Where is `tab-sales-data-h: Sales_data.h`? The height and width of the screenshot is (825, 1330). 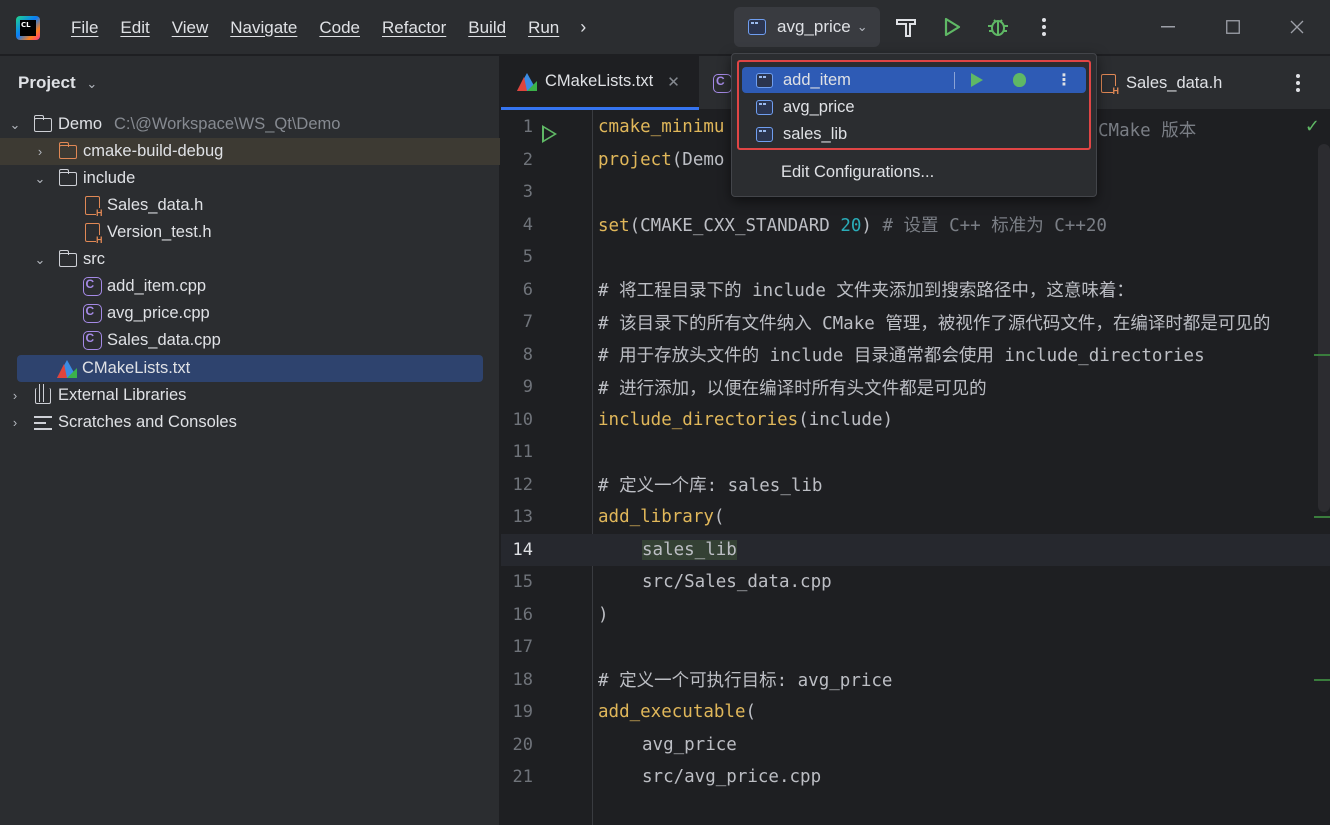
tab-sales-data-h: Sales_data.h is located at coordinates (1171, 83).